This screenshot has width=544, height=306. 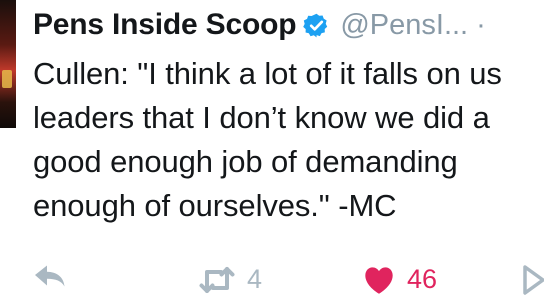 I want to click on heart-icon, so click(x=379, y=280).